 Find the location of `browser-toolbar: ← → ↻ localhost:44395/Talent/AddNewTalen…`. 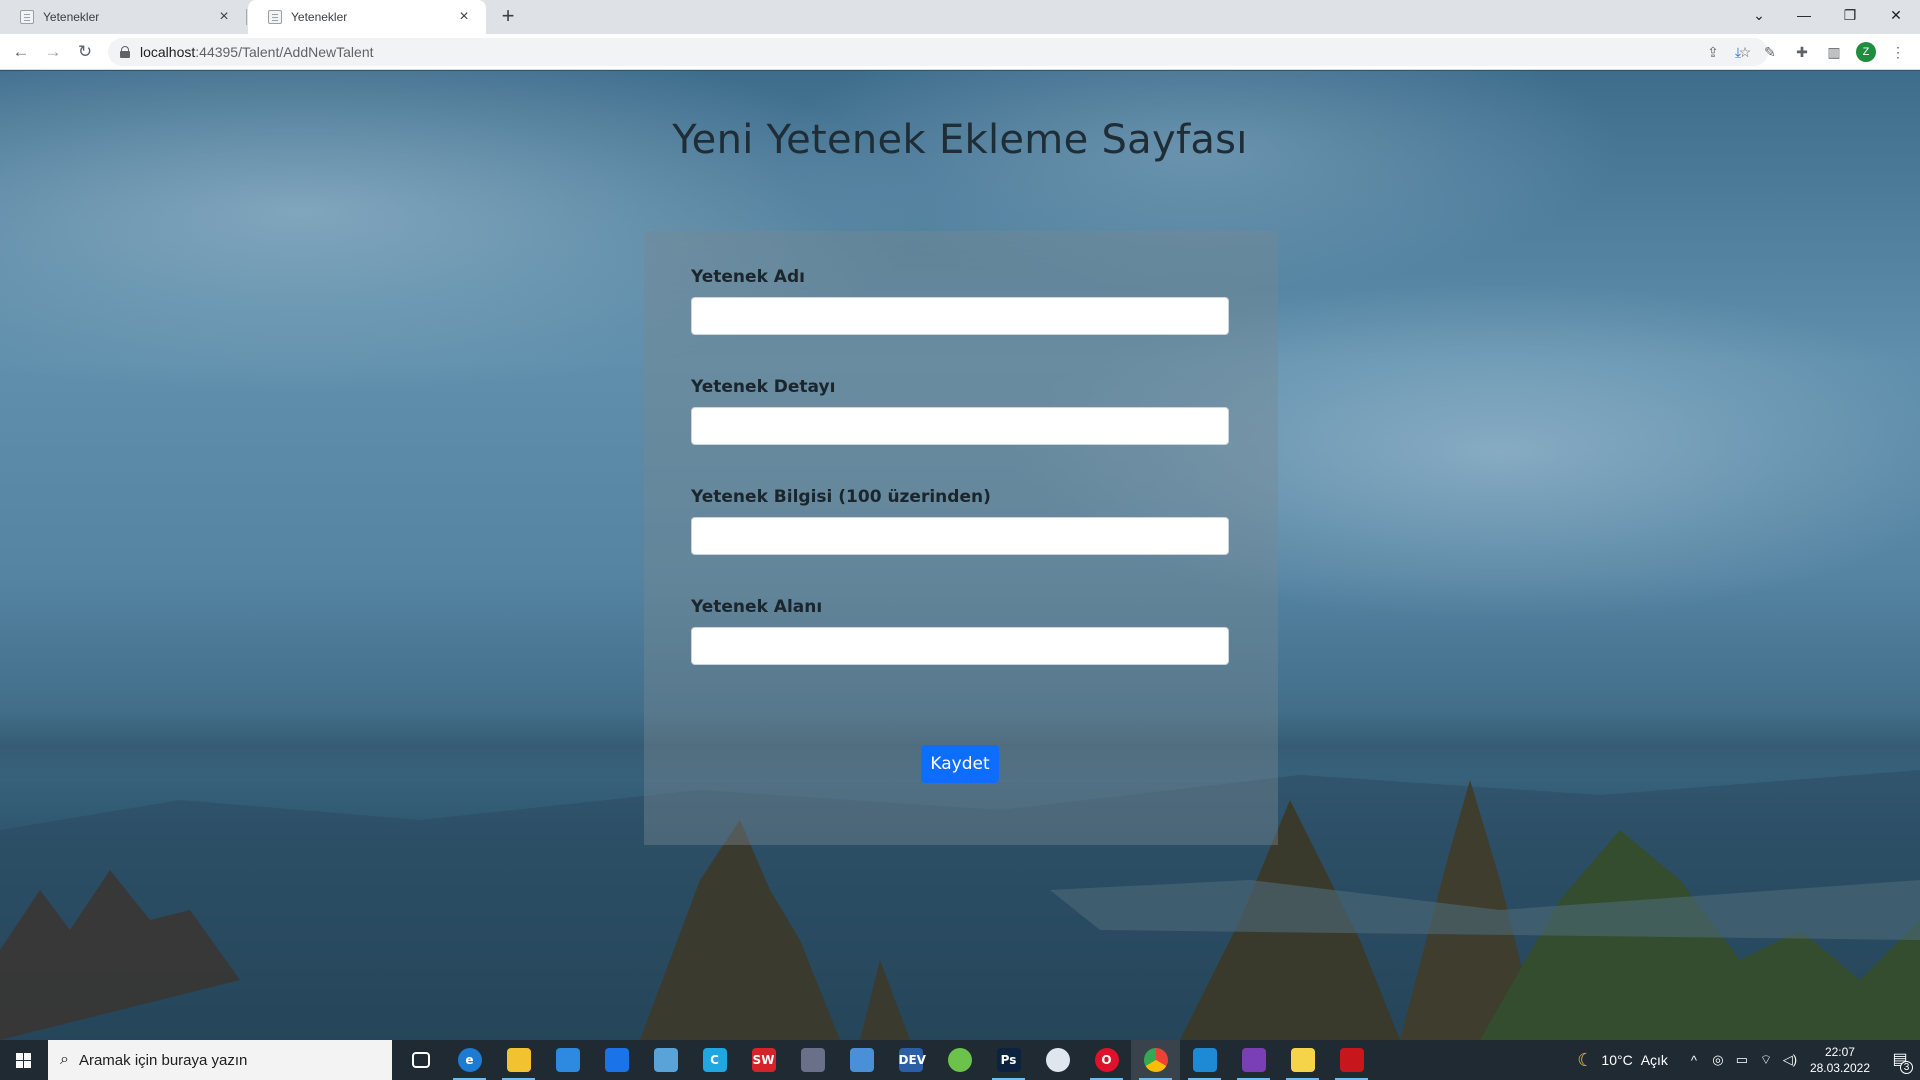

browser-toolbar: ← → ↻ localhost:44395/Talent/AddNewTalen… is located at coordinates (960, 52).